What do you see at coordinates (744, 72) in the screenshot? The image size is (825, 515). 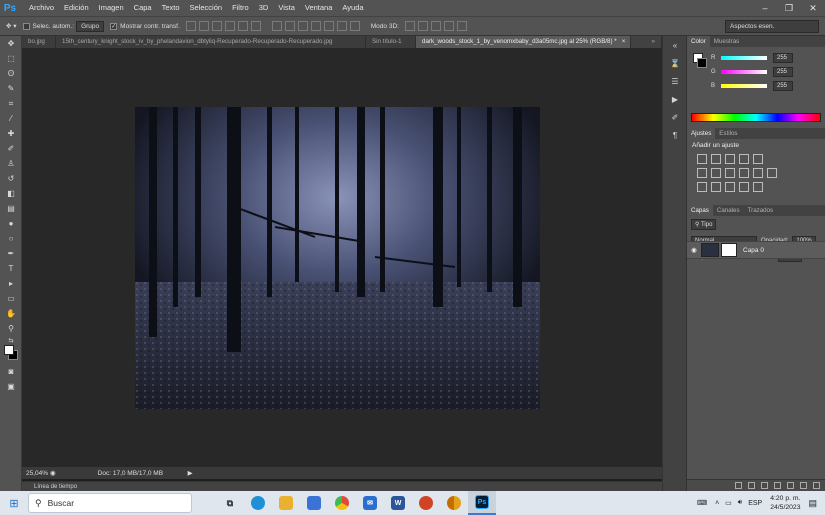 I see `green-slider` at bounding box center [744, 72].